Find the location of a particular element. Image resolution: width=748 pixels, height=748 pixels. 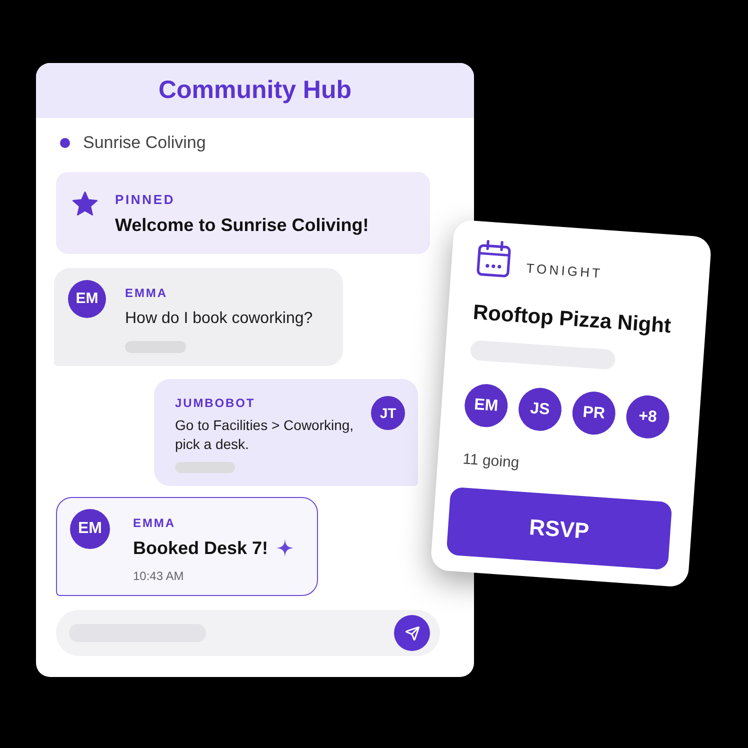

pinned-text: Welcome to Sunrise Coliving! is located at coordinates (242, 225).